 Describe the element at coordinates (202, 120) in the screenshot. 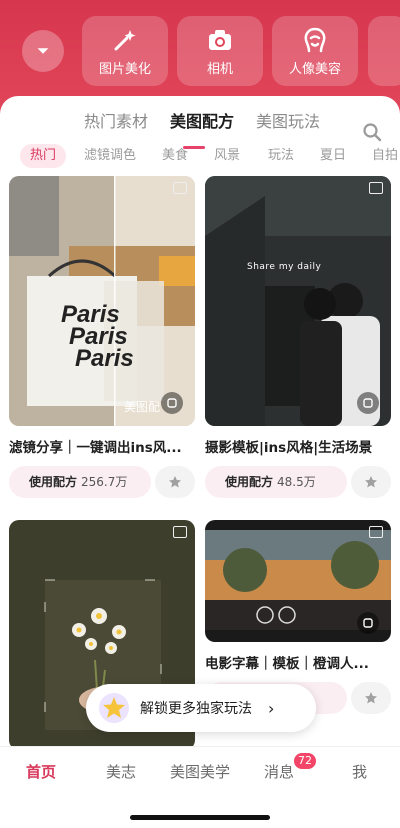

I see `tab-recipes: 美图配方` at that location.